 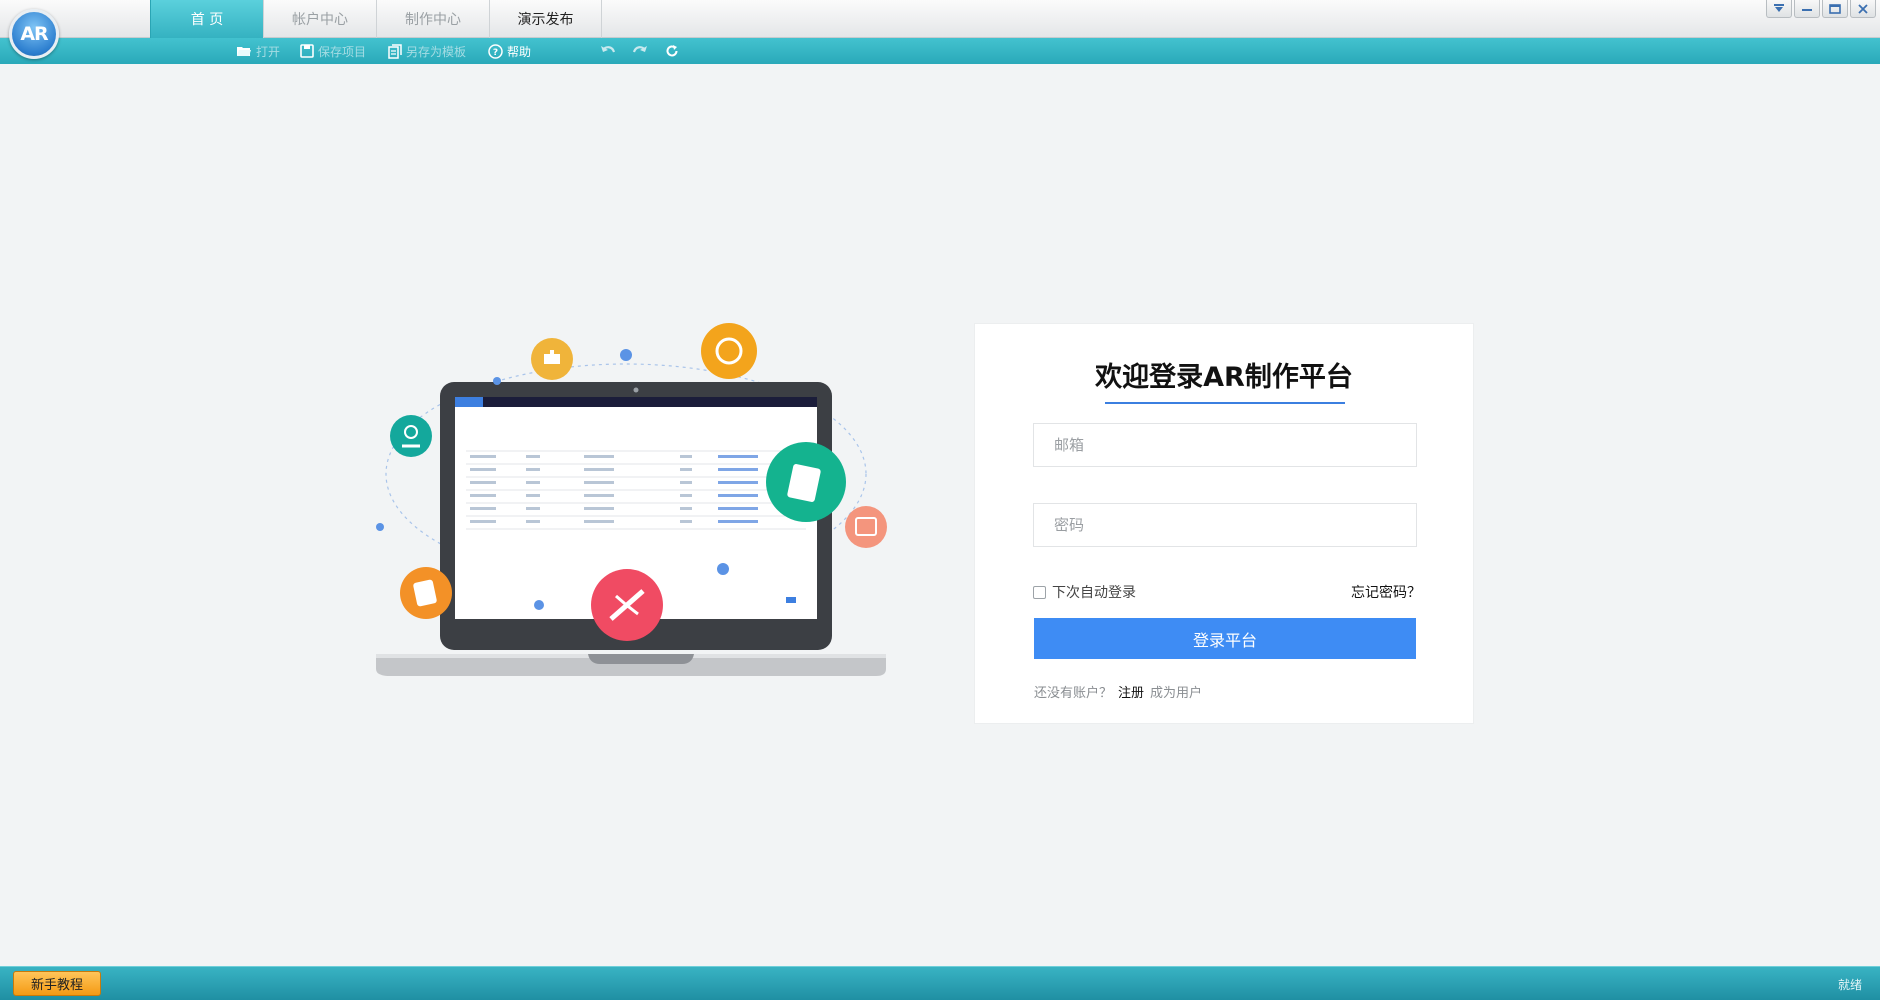 What do you see at coordinates (1779, 9) in the screenshot?
I see `pin-icon` at bounding box center [1779, 9].